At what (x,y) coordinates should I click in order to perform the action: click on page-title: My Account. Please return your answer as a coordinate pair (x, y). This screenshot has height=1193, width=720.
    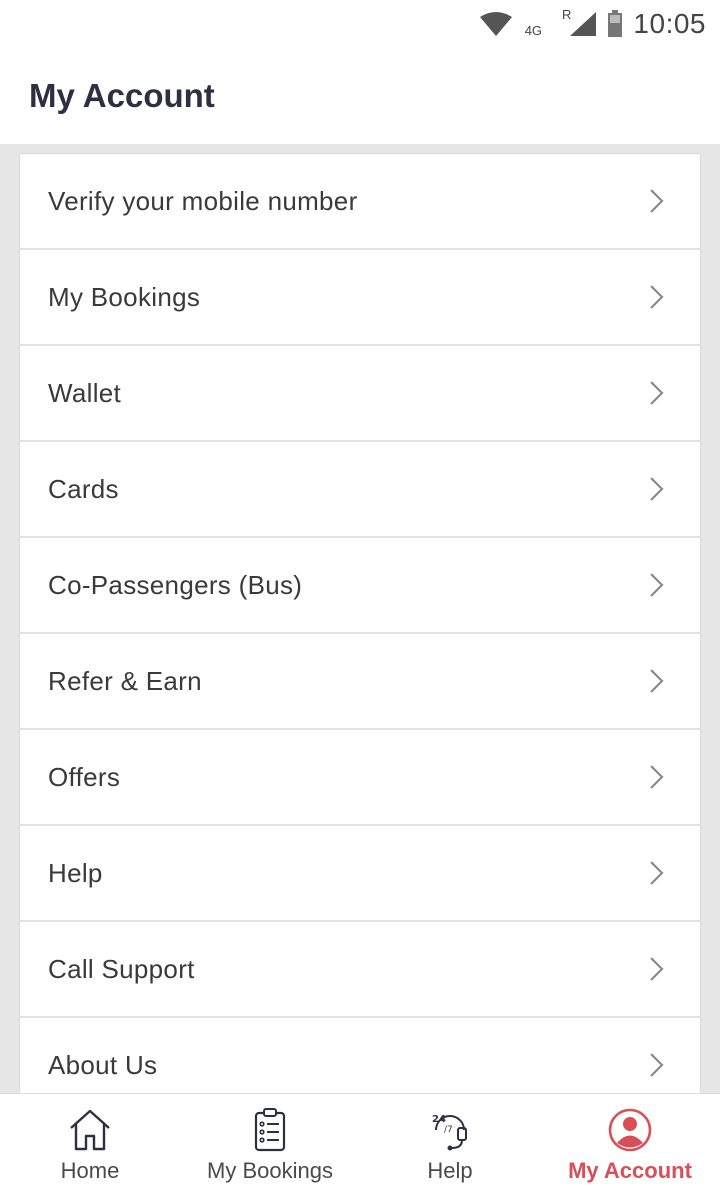
    Looking at the image, I should click on (122, 95).